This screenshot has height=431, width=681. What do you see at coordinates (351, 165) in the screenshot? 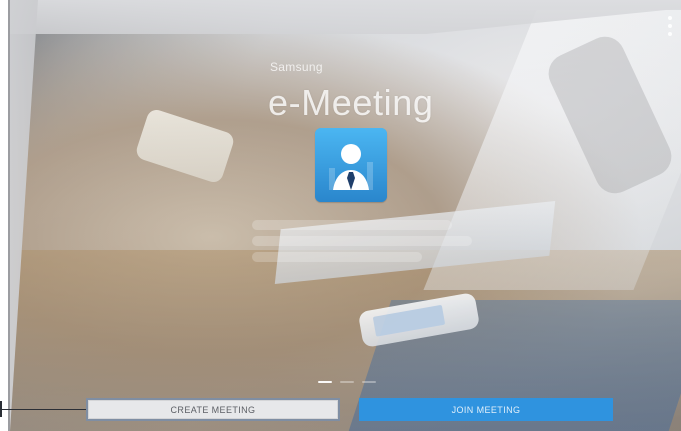
I see `user-with-tie-icon` at bounding box center [351, 165].